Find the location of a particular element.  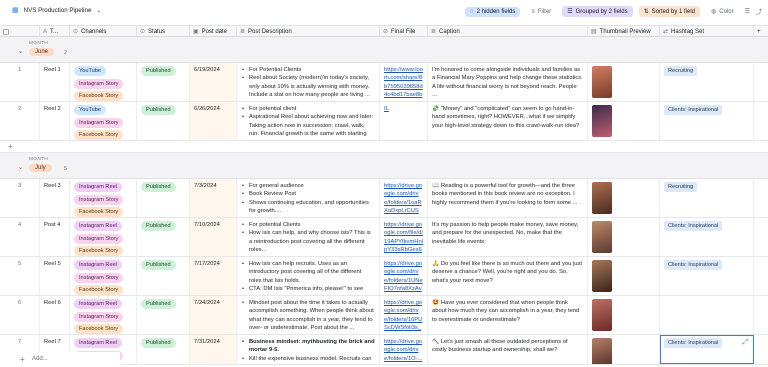

title-cell: Reel 1 is located at coordinates (55, 82).